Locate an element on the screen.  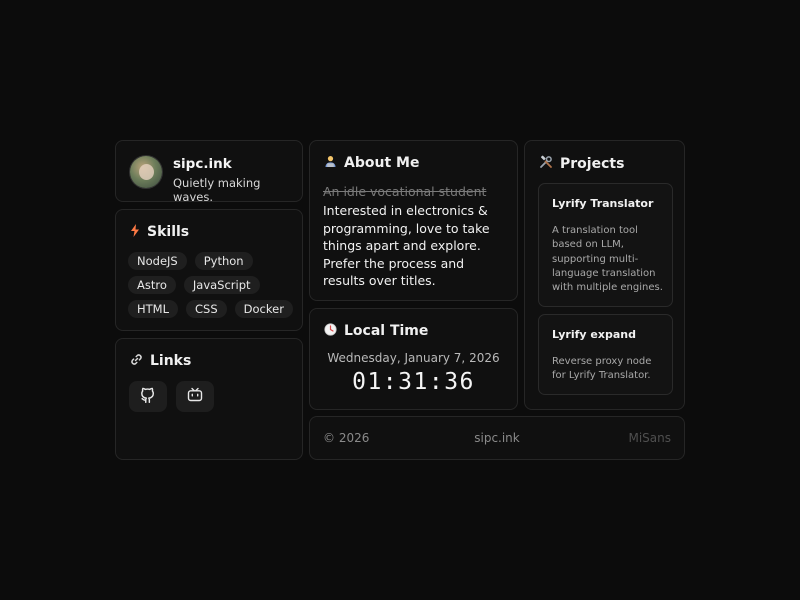
skill-chip: NodeJS is located at coordinates (157, 261).